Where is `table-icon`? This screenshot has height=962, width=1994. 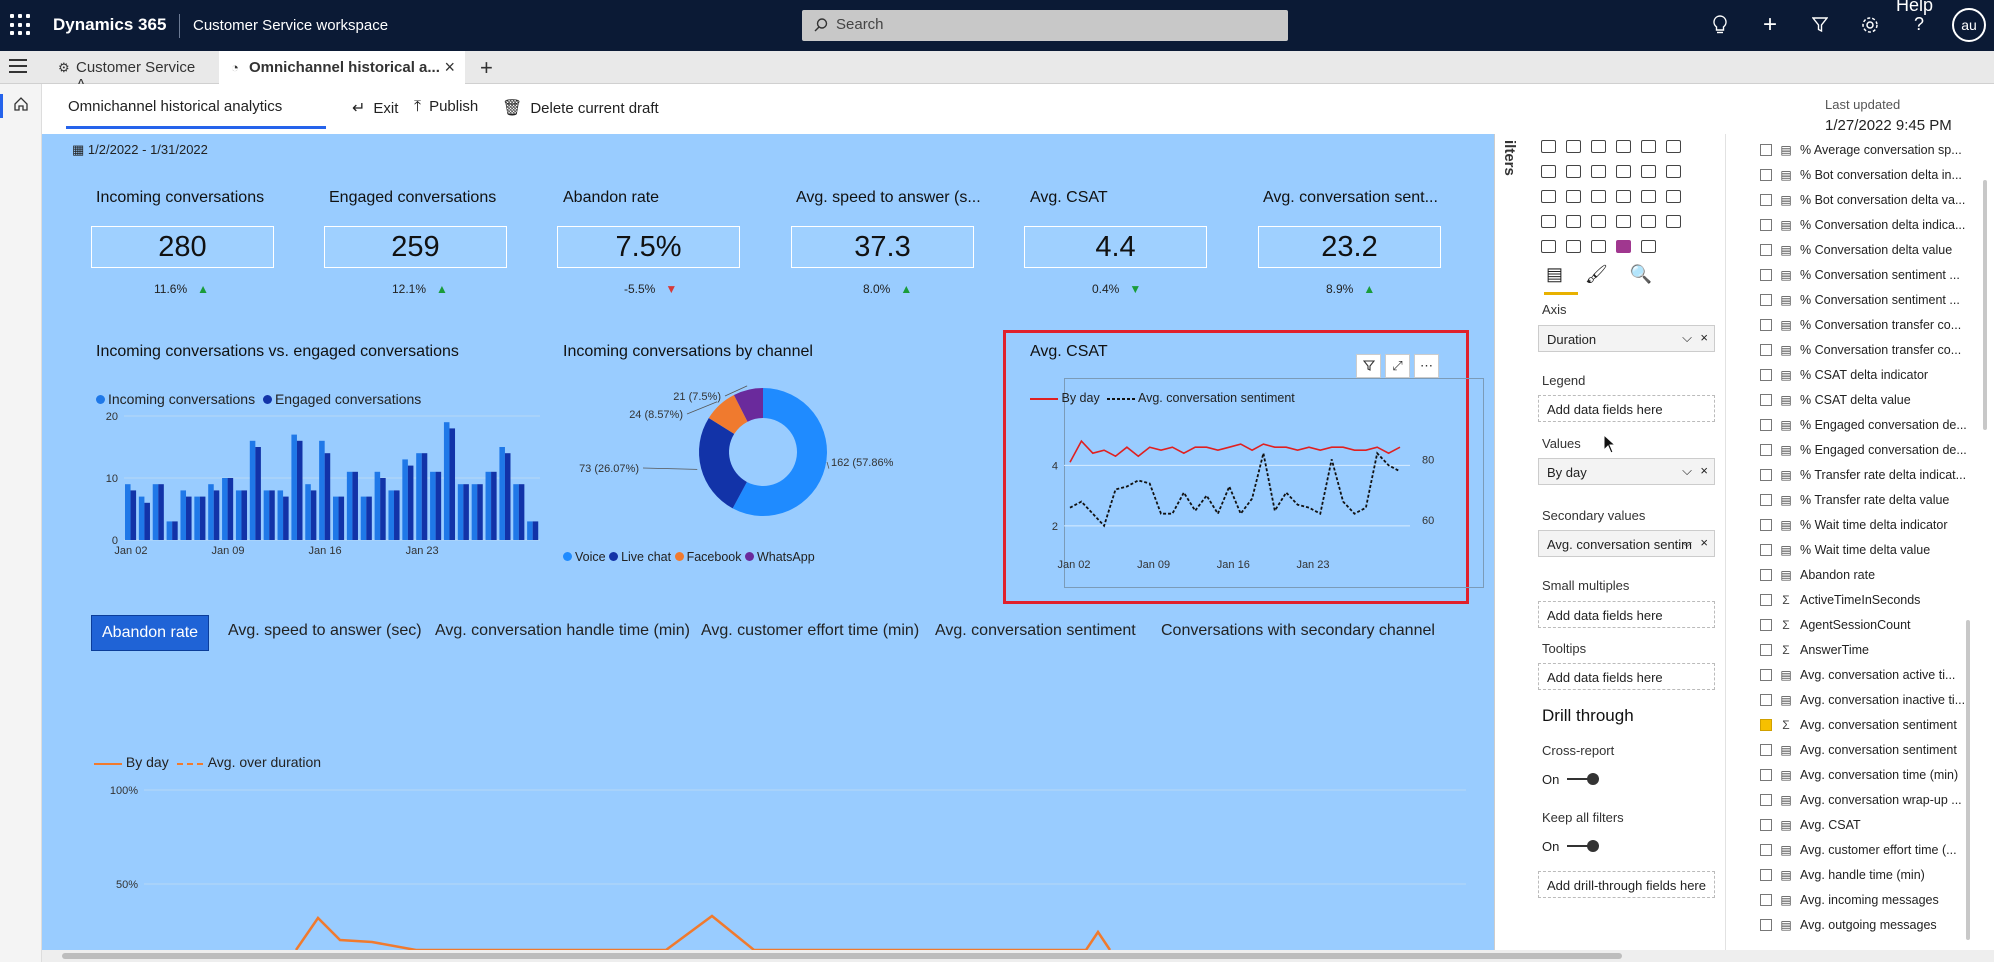
table-icon is located at coordinates (1573, 221).